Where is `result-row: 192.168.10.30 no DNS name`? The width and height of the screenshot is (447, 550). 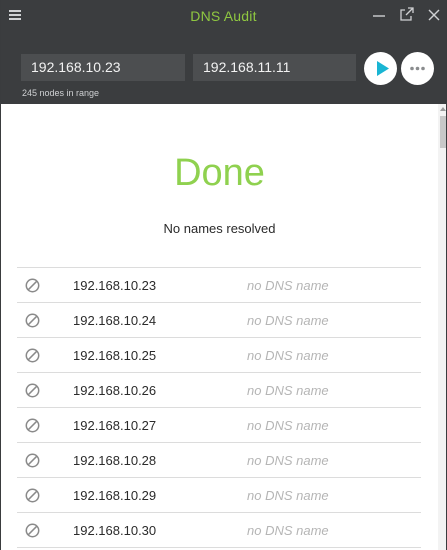
result-row: 192.168.10.30 no DNS name is located at coordinates (219, 530).